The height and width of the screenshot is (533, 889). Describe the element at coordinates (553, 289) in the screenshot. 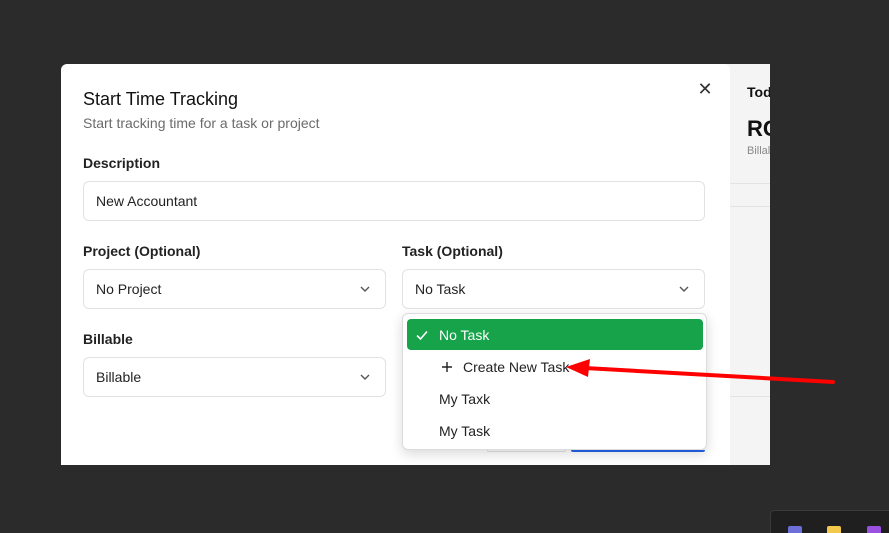

I see `task-select: No Task` at that location.